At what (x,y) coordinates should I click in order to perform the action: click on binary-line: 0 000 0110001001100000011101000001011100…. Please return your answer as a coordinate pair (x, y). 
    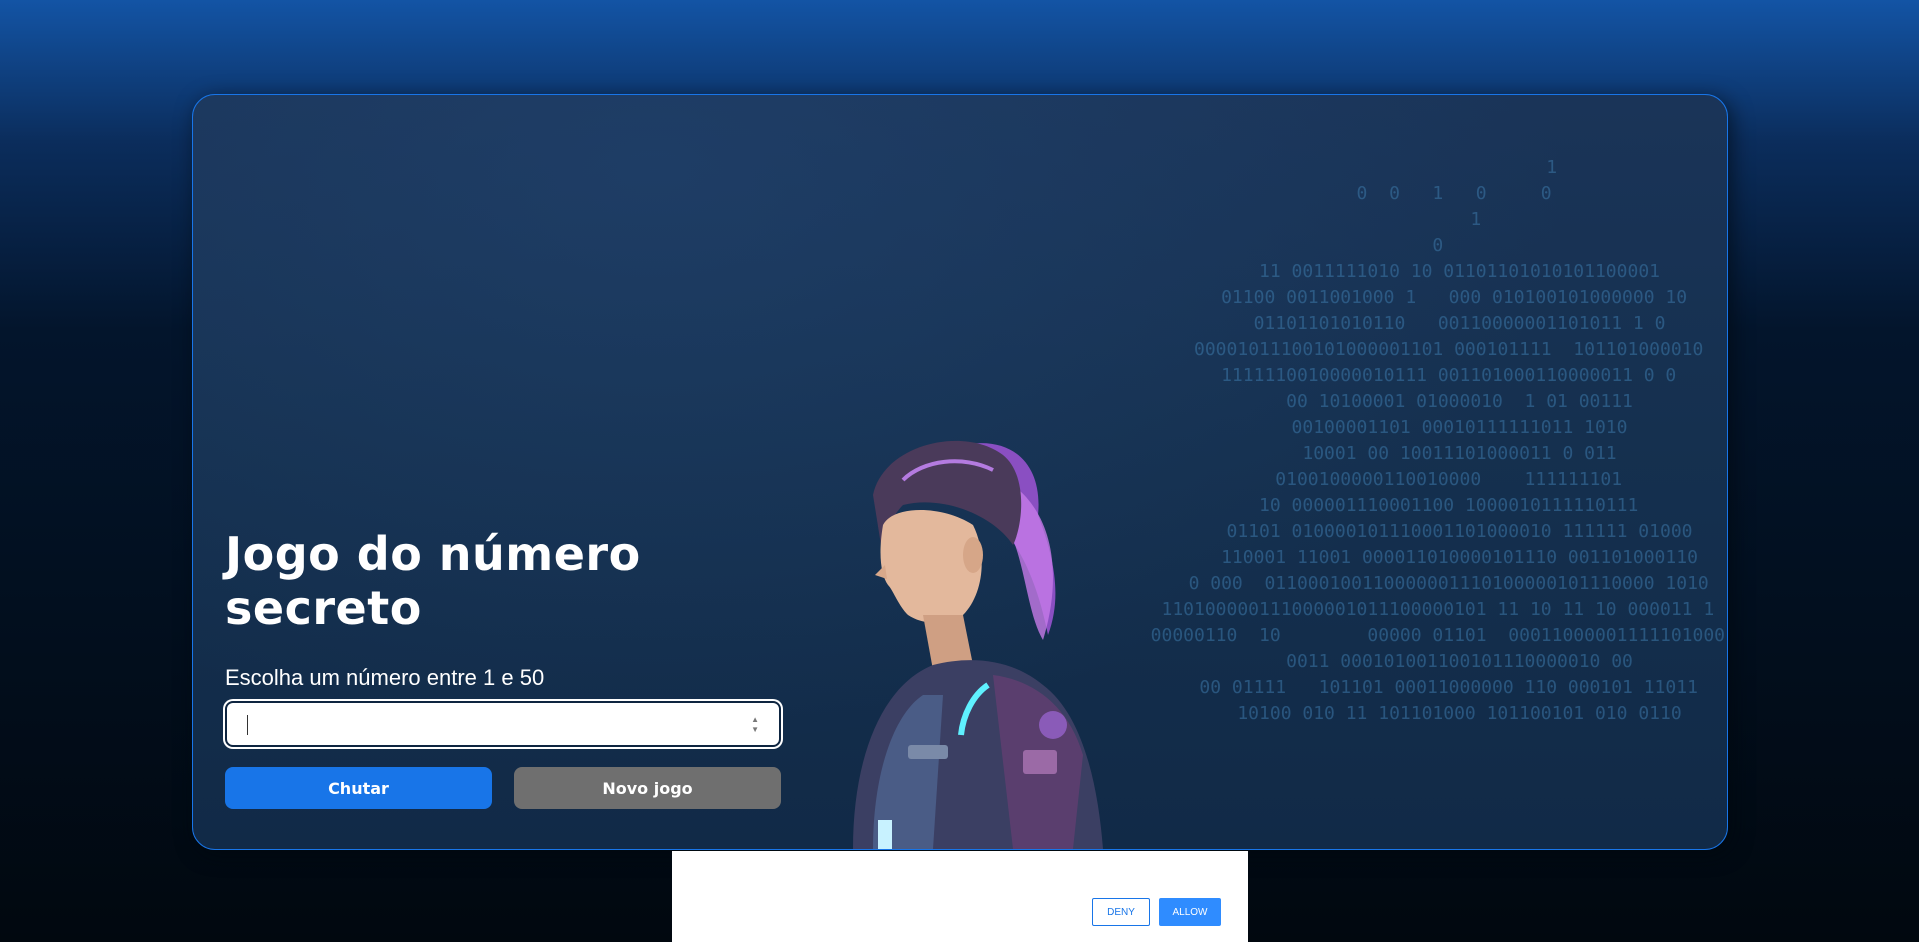
    Looking at the image, I should click on (1427, 583).